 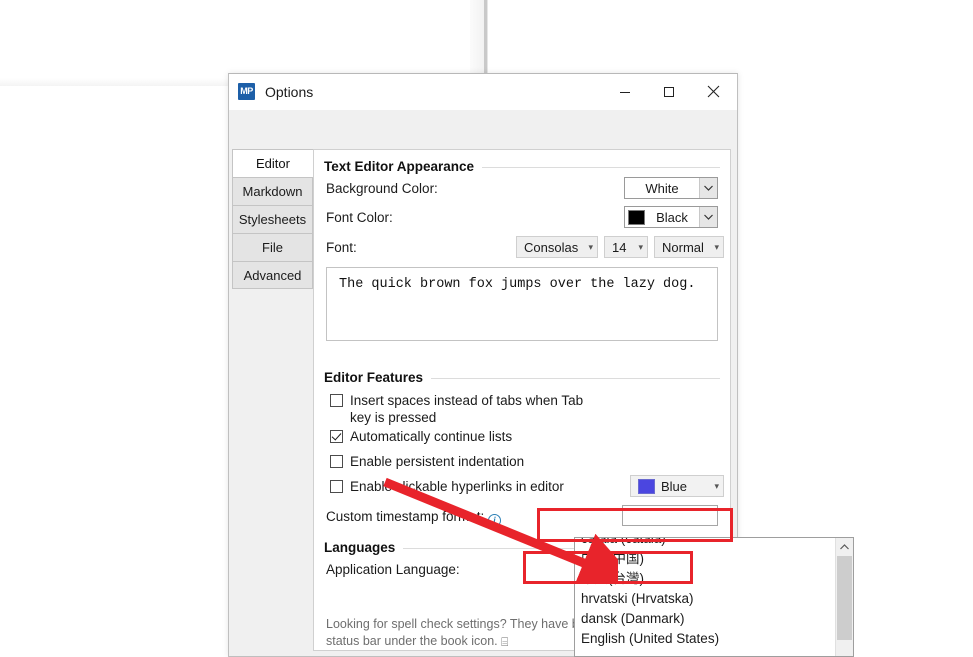 What do you see at coordinates (646, 486) in the screenshot?
I see `hyperlink-color-swatch` at bounding box center [646, 486].